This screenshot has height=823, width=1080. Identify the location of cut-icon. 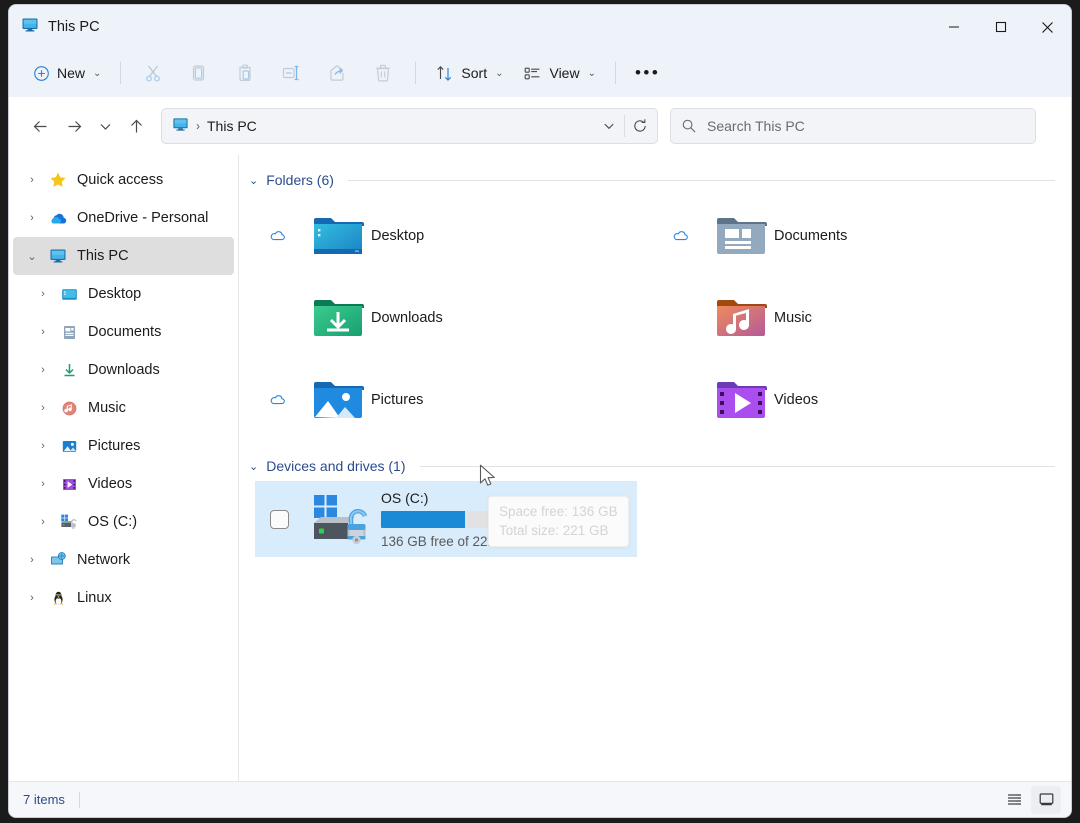
(153, 73).